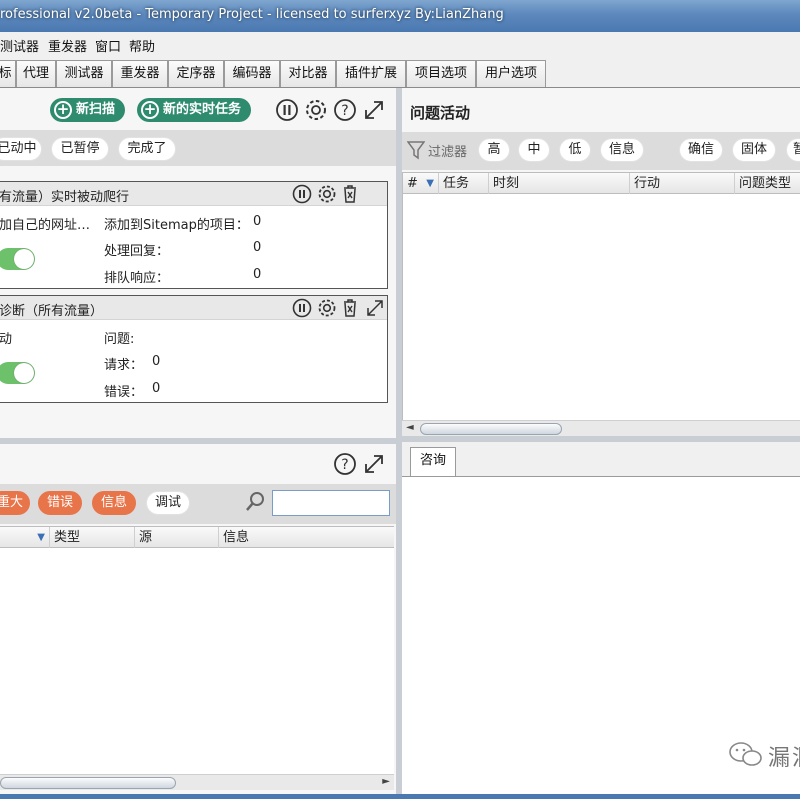  Describe the element at coordinates (140, 73) in the screenshot. I see `tab-repeater: 重发器` at that location.